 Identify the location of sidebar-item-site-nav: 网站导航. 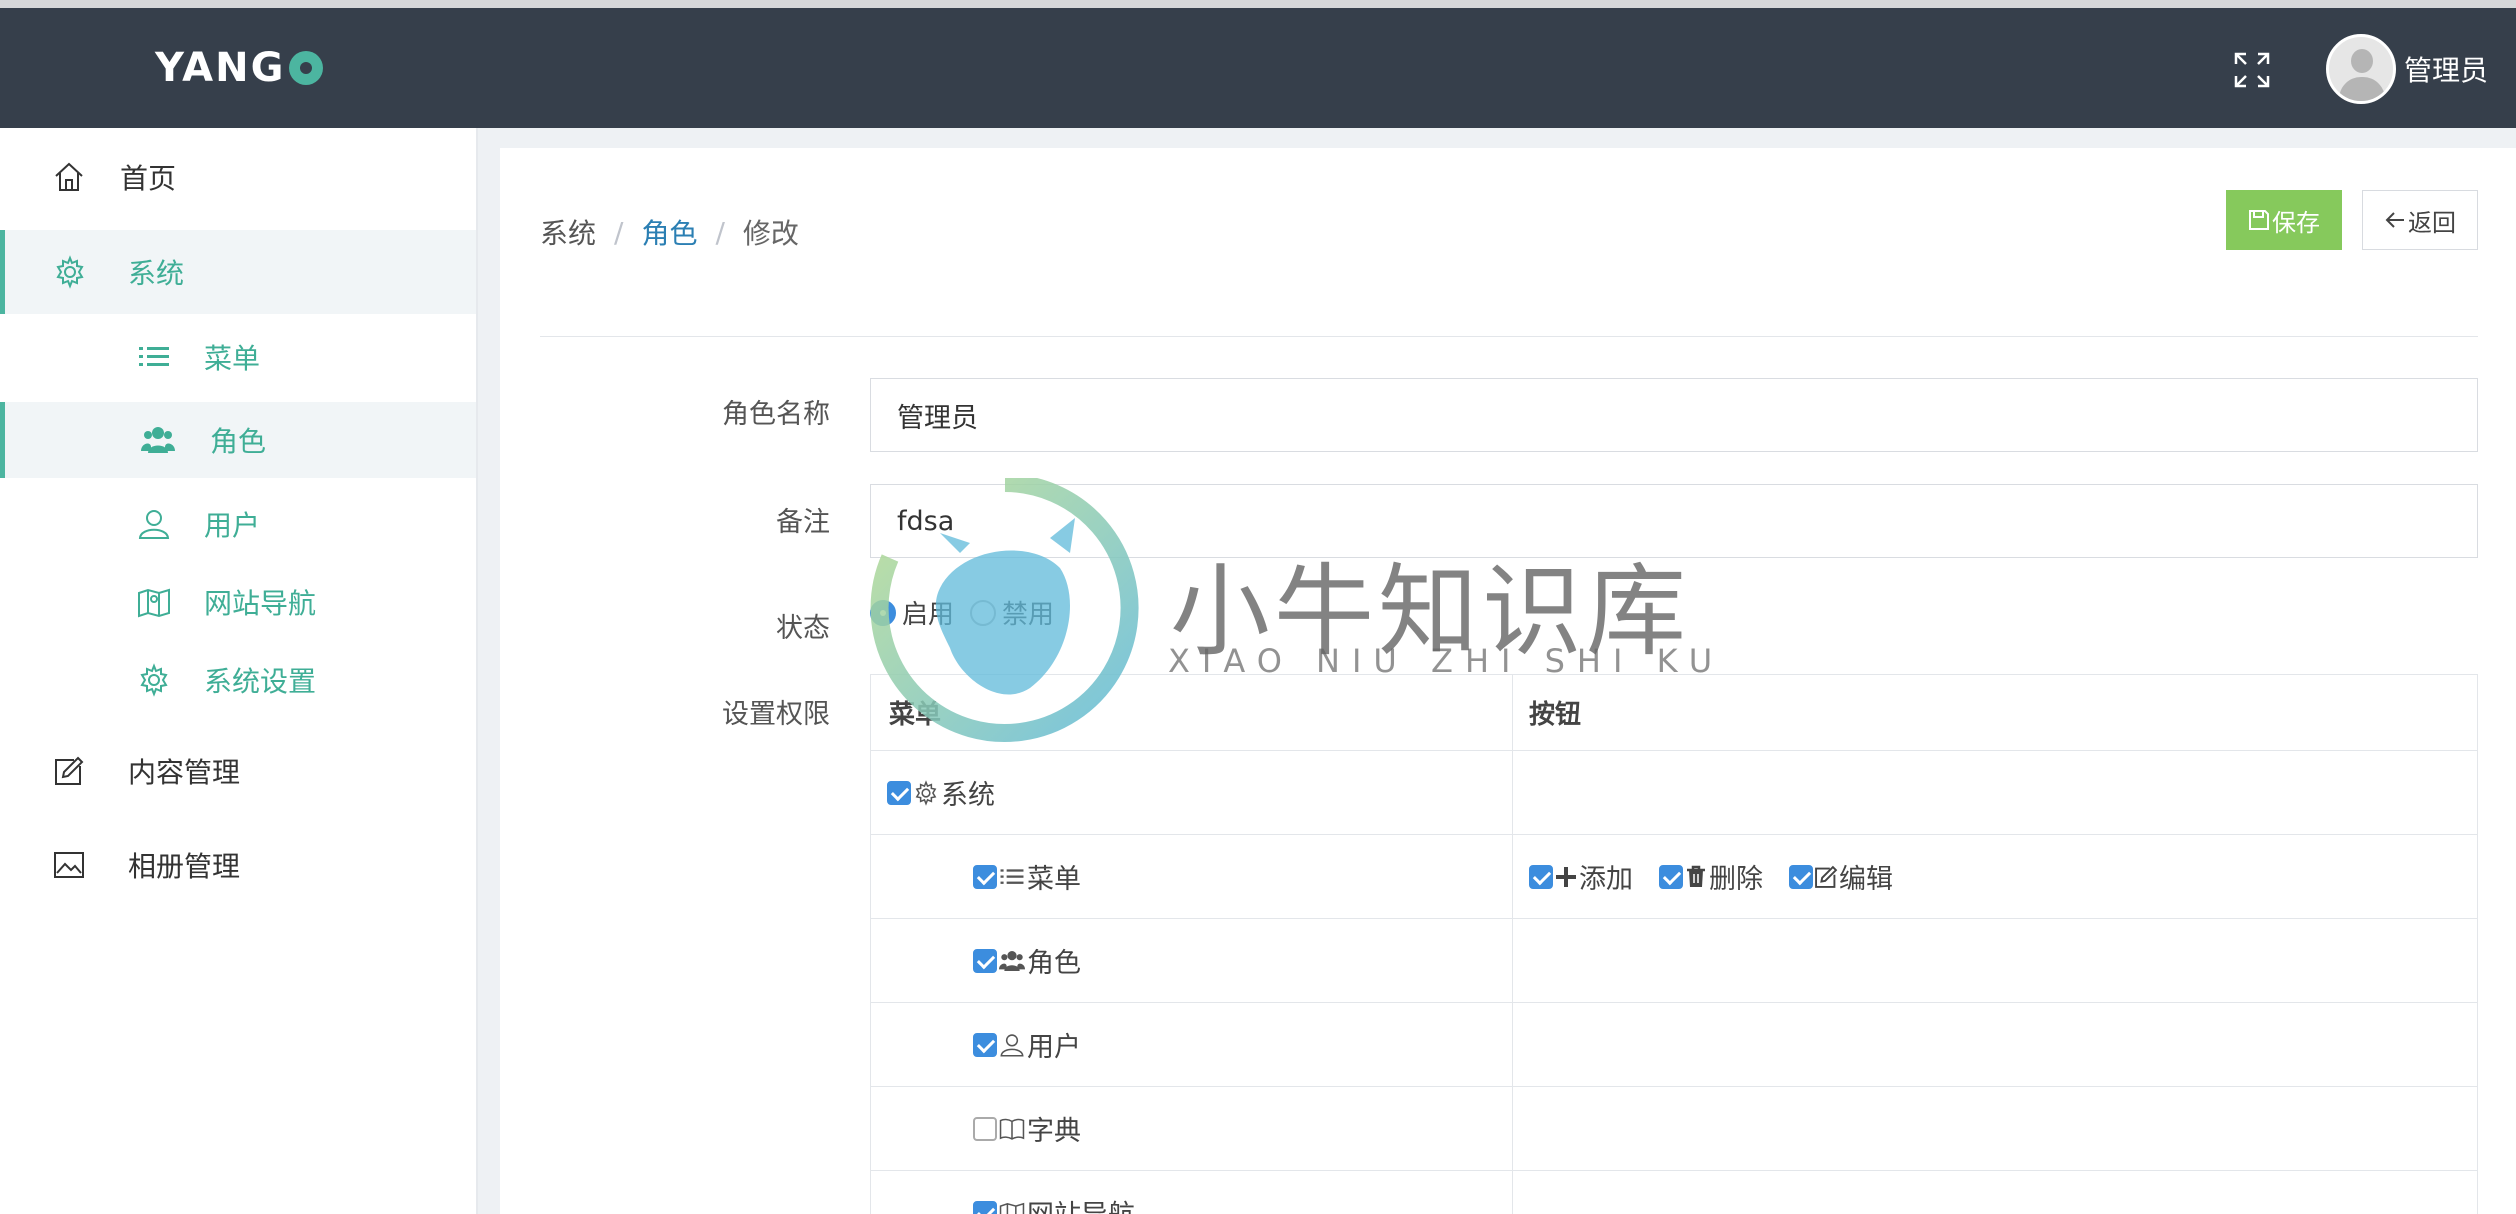
(238, 602).